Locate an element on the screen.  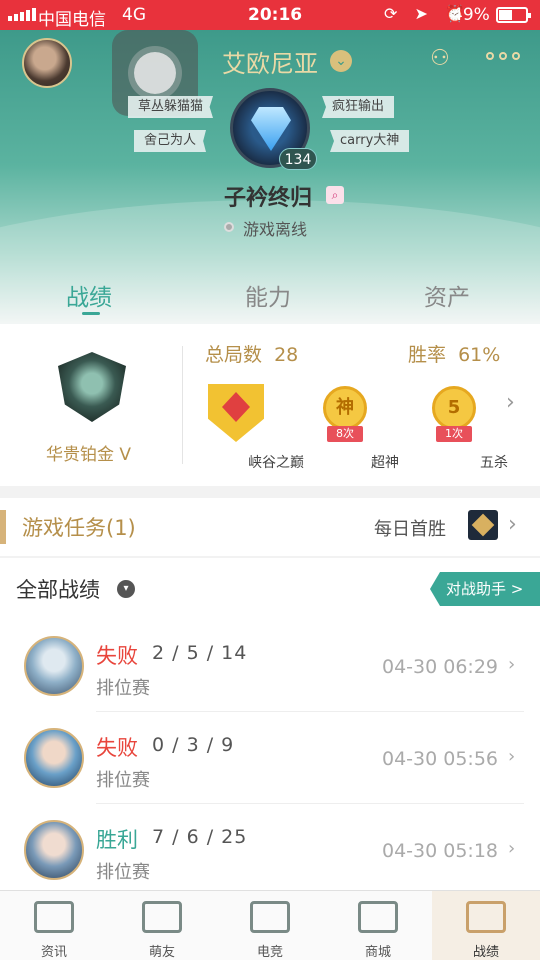
nav-store: 商城 is located at coordinates (378, 925).